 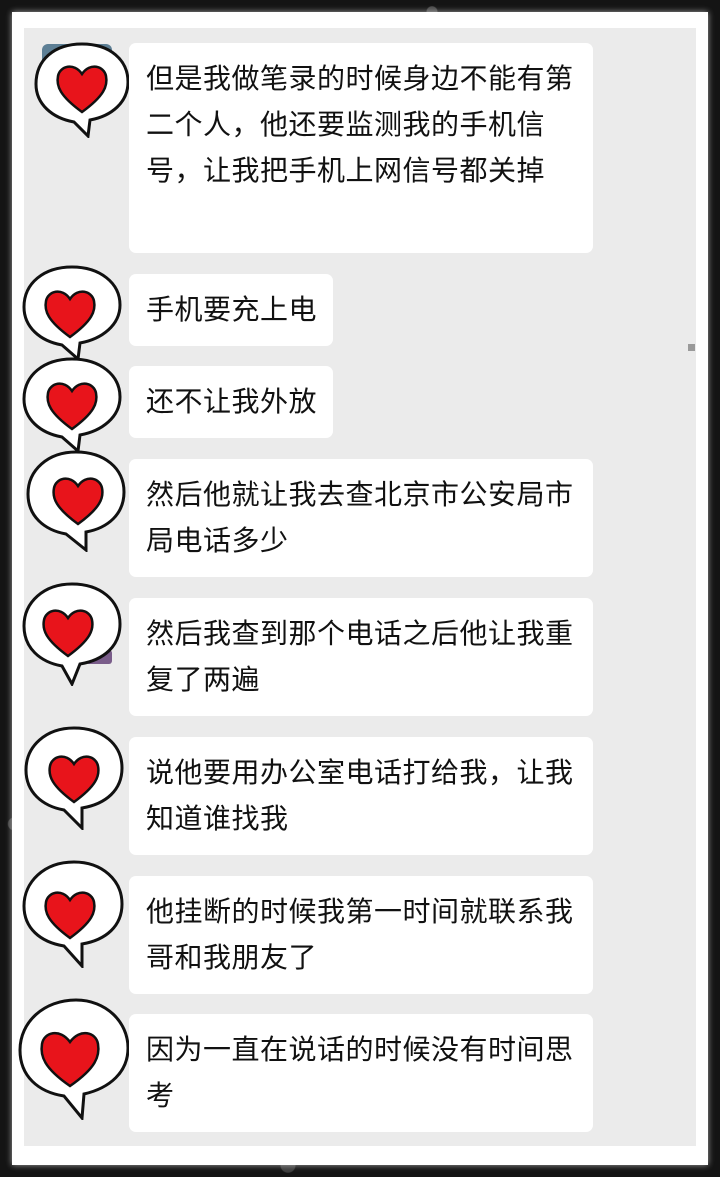 I want to click on message-bubble: 然后我查到那个电话之后他让我重复了两遍, so click(x=361, y=657).